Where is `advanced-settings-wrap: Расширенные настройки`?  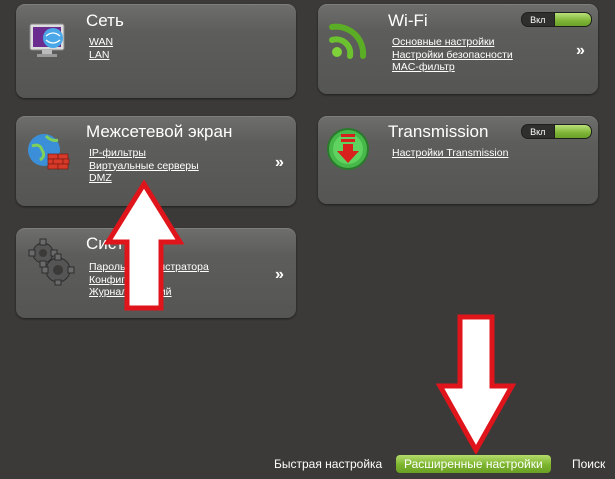 advanced-settings-wrap: Расширенные настройки is located at coordinates (473, 464).